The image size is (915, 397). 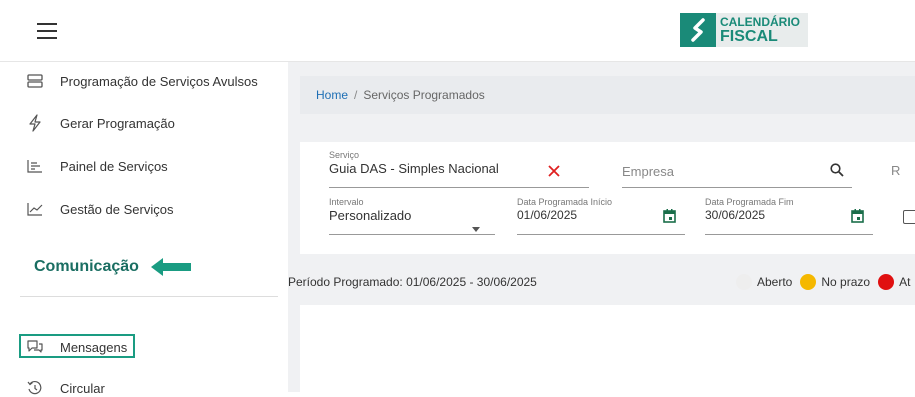 I want to click on dropdown-caret-icon, so click(x=476, y=228).